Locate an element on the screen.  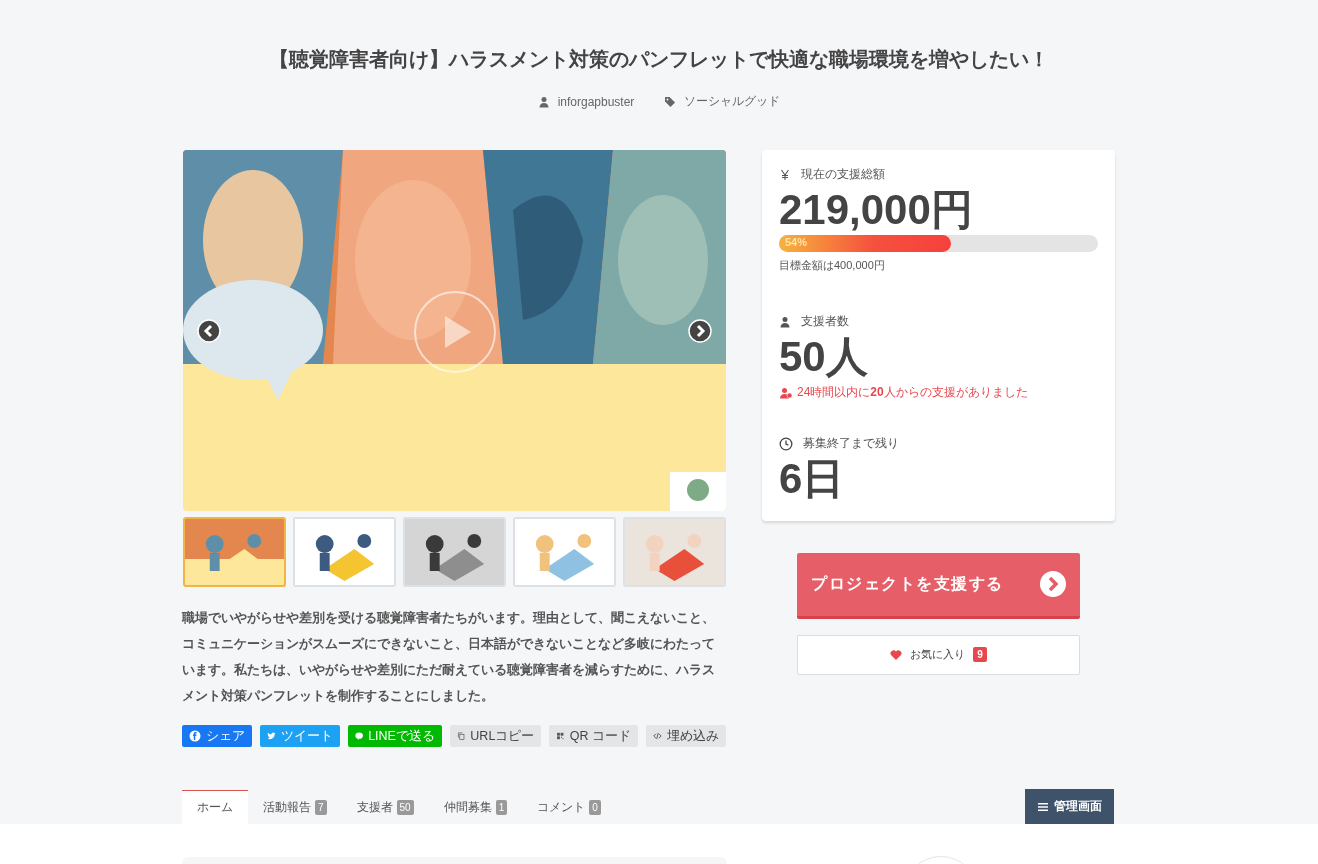
favorite-count: 9 is located at coordinates (980, 655).